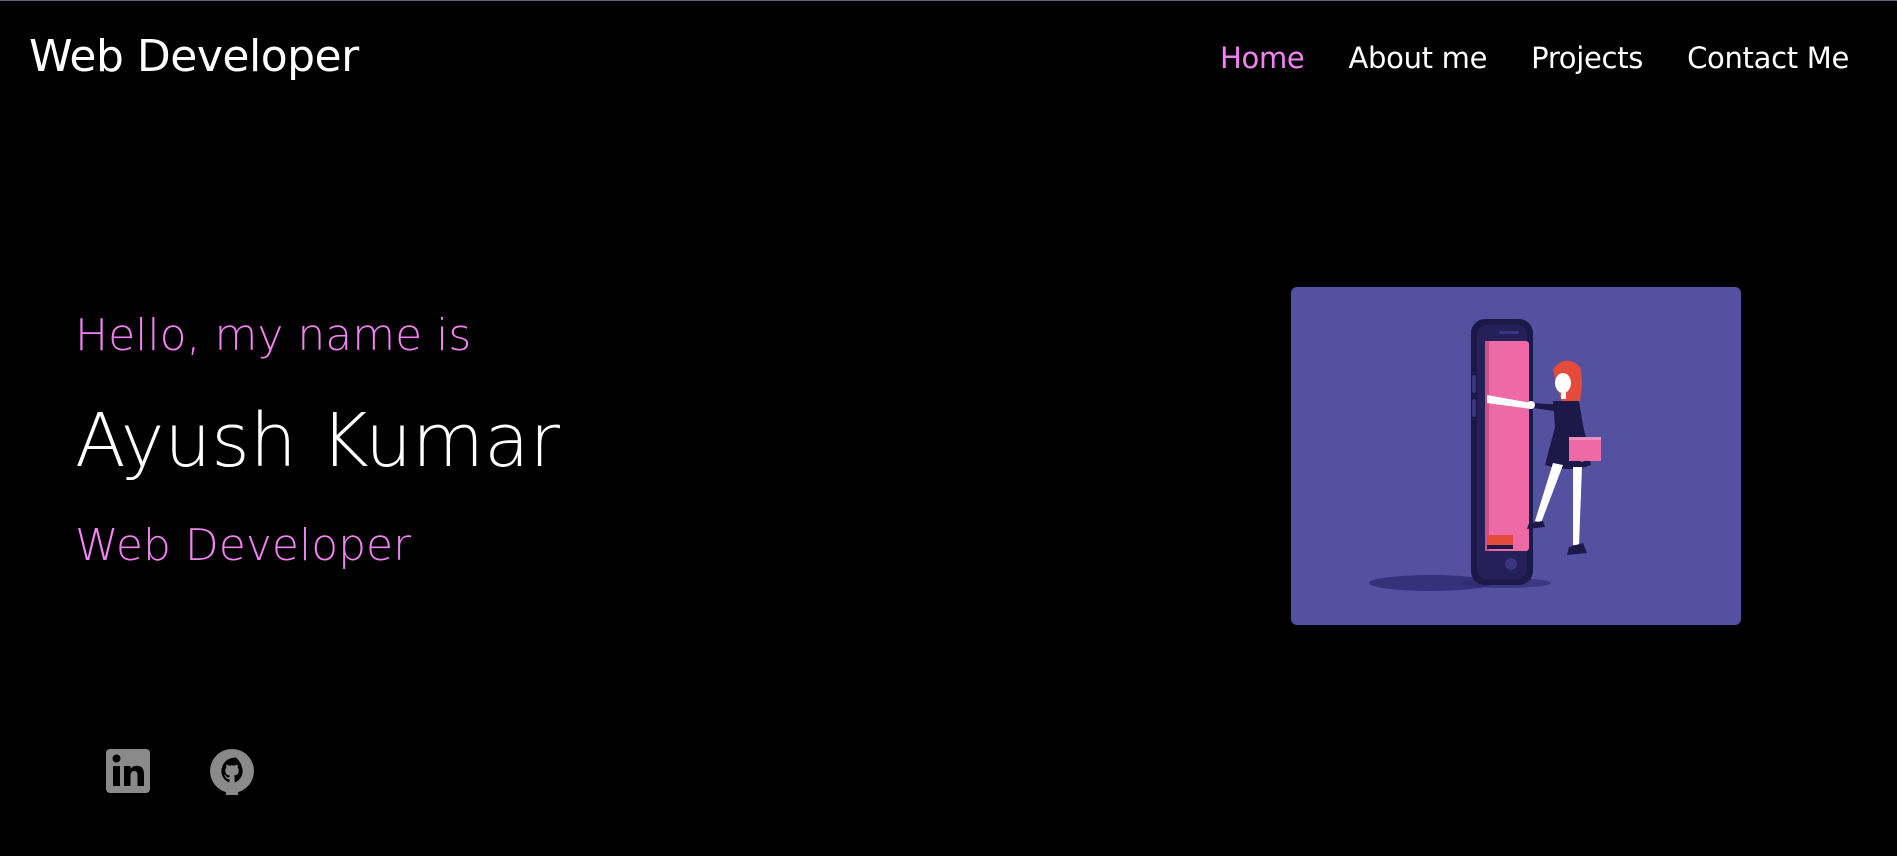 This screenshot has width=1897, height=856. I want to click on brand-logo: Web Developer, so click(194, 56).